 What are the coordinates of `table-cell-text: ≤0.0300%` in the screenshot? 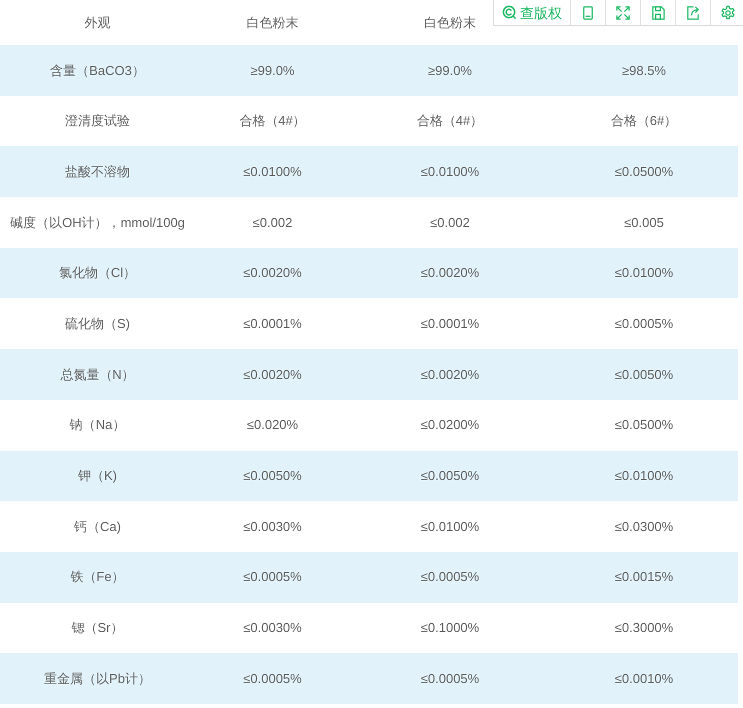 It's located at (644, 527).